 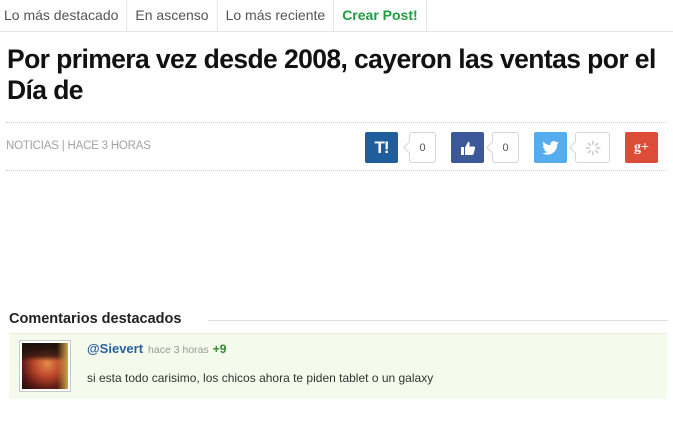 I want to click on twitter-share-button, so click(x=550, y=147).